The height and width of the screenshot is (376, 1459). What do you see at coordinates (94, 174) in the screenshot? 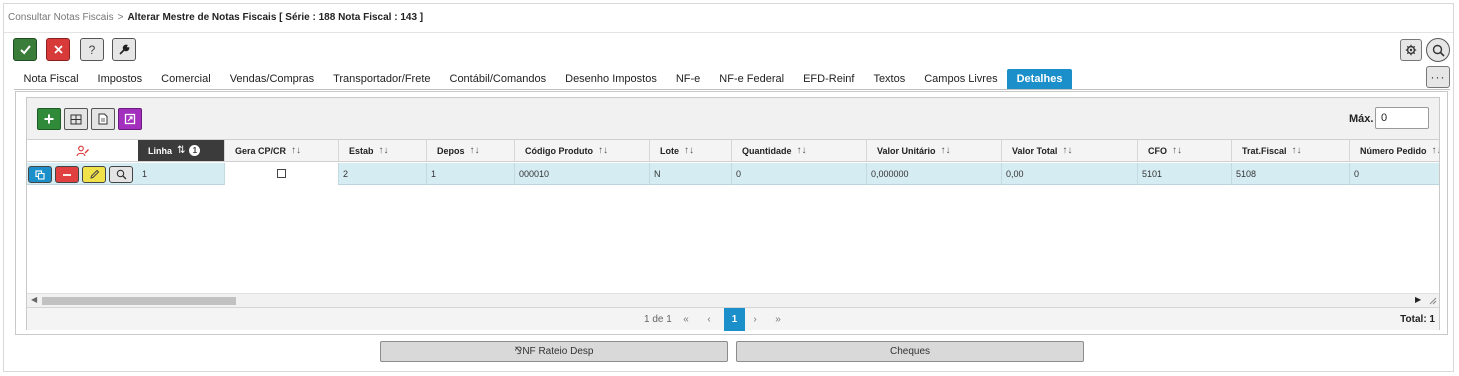
I see `edit-row-button` at bounding box center [94, 174].